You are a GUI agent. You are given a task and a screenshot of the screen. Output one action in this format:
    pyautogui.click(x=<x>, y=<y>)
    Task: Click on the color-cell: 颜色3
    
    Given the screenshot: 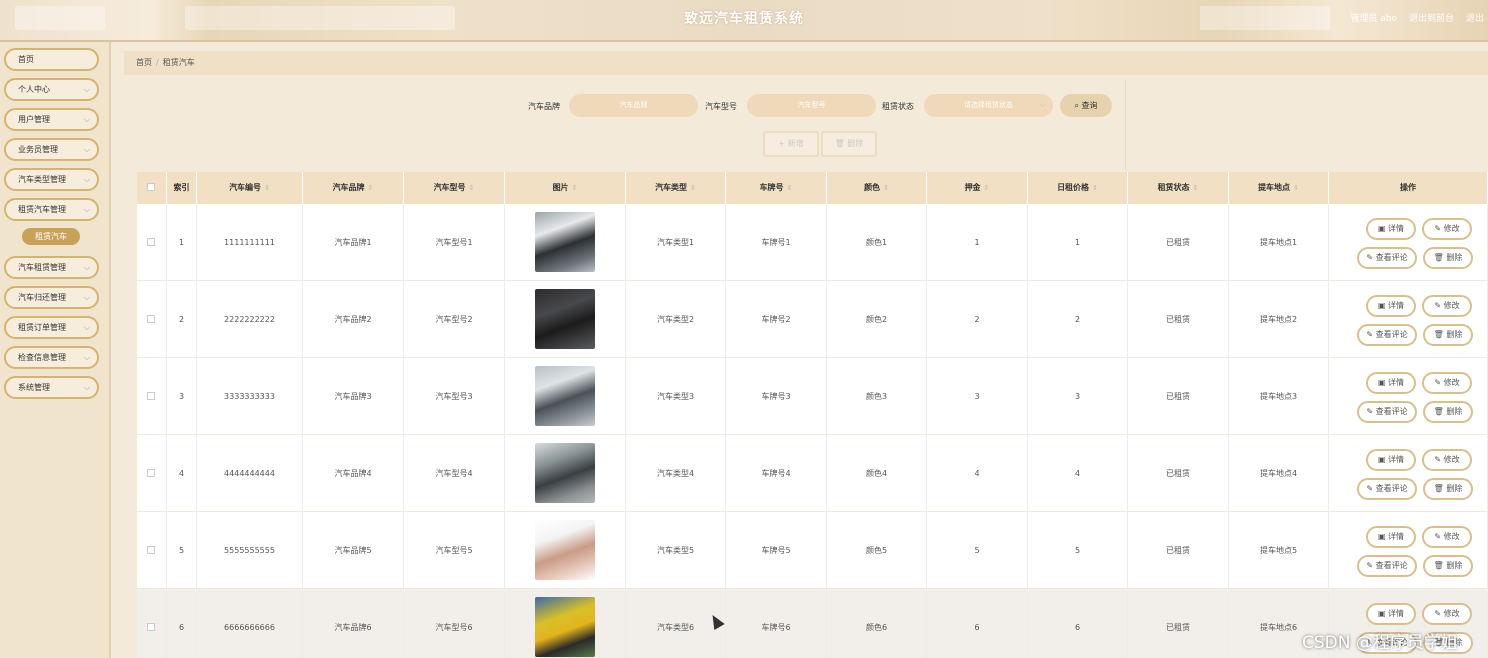 What is the action you would take?
    pyautogui.click(x=877, y=396)
    